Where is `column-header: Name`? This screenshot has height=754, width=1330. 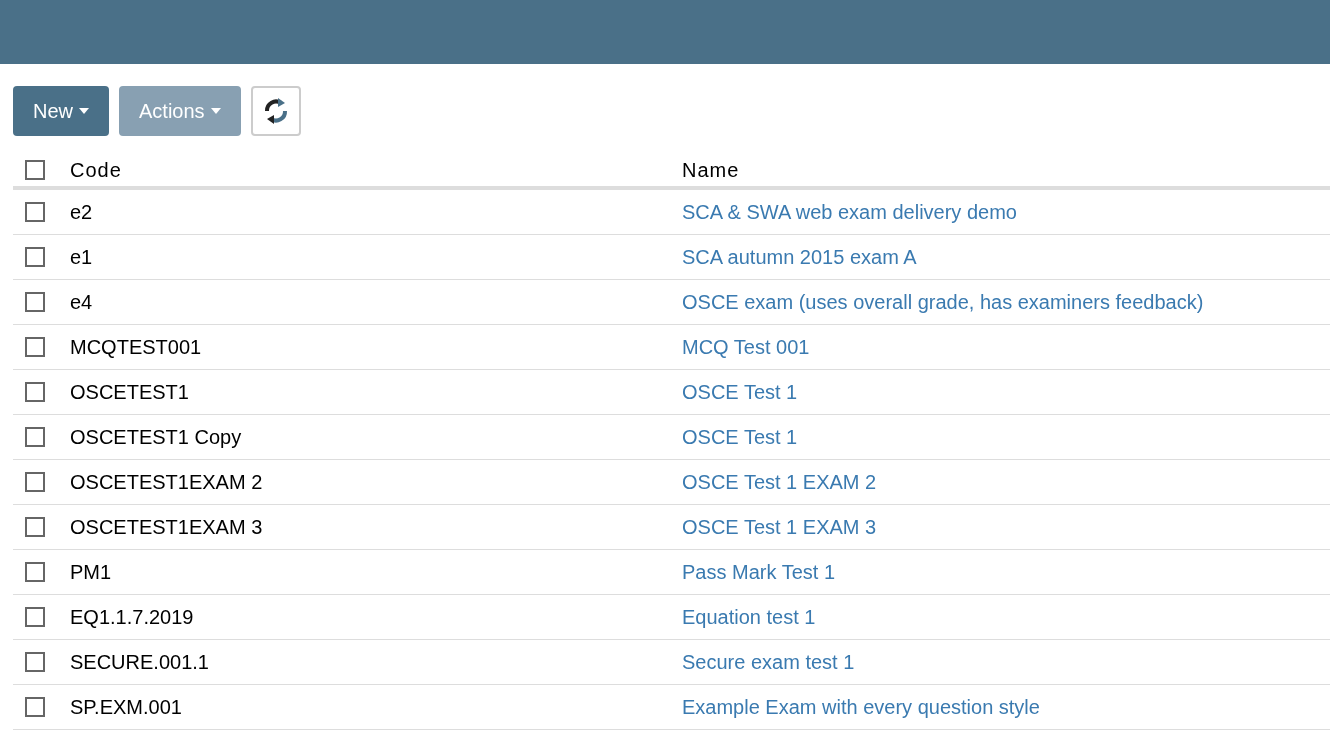 column-header: Name is located at coordinates (711, 170).